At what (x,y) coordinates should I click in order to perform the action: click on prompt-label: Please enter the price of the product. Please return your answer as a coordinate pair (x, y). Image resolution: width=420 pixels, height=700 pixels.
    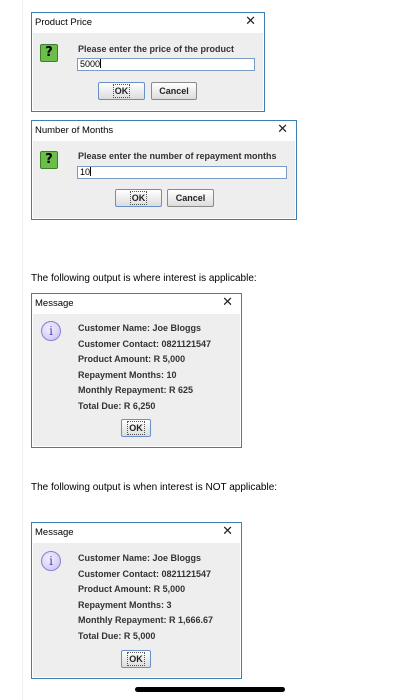
    Looking at the image, I should click on (156, 49).